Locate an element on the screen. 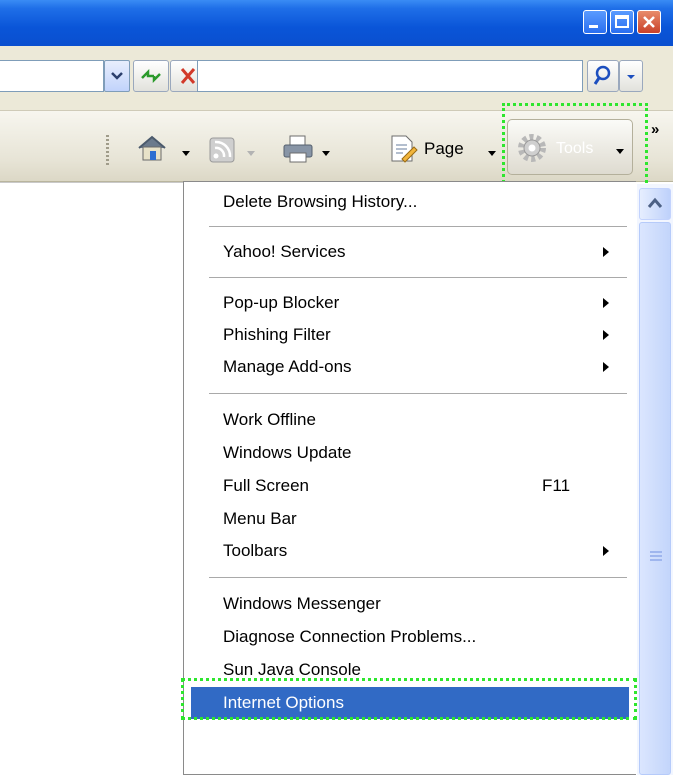  menu-item-label: Internet Options is located at coordinates (283, 702).